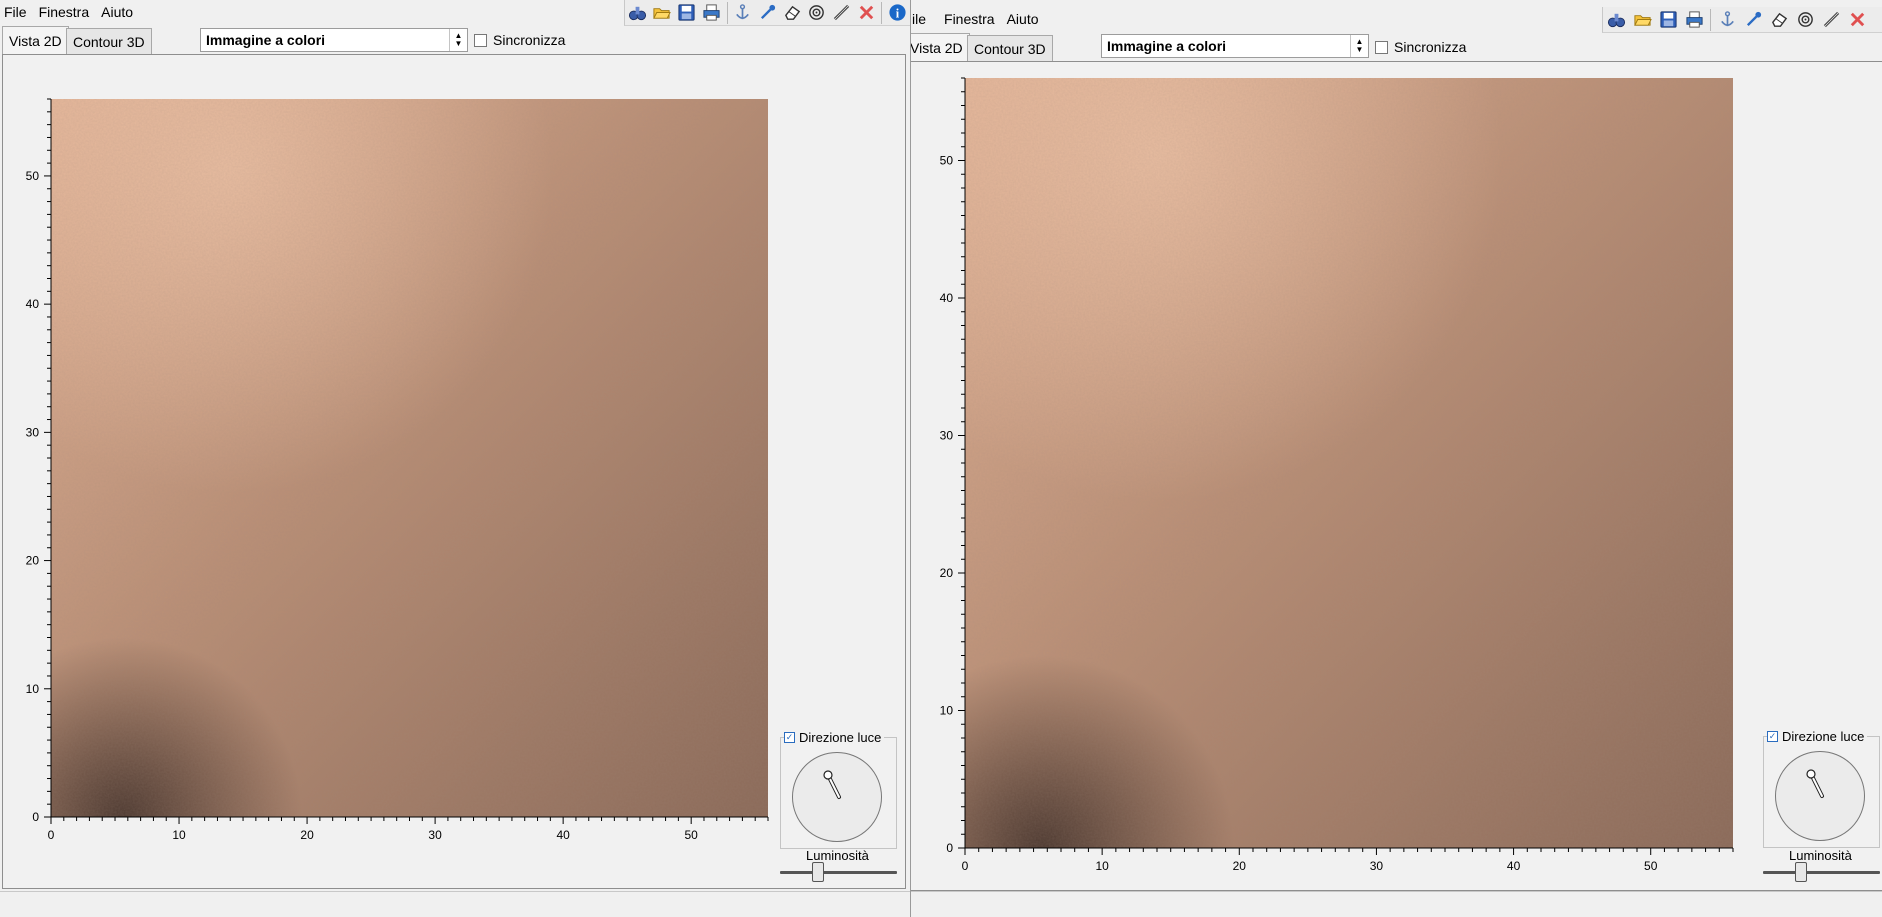  I want to click on y-tick-label: 50, so click(947, 161).